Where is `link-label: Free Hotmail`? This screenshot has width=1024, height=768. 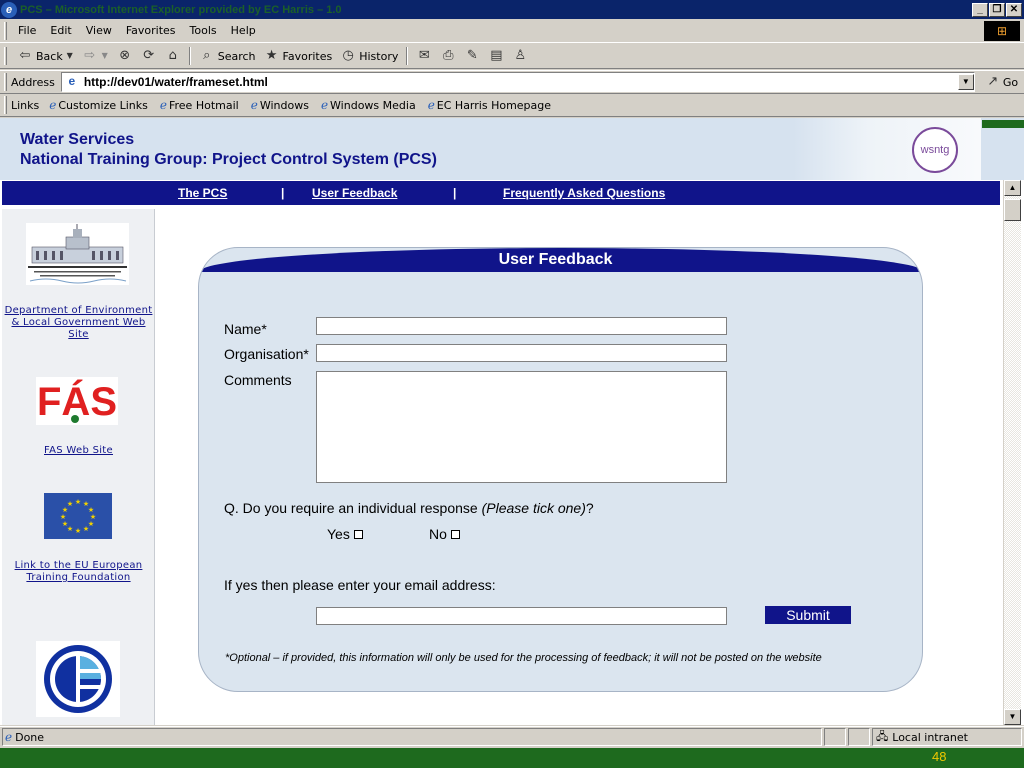 link-label: Free Hotmail is located at coordinates (203, 105).